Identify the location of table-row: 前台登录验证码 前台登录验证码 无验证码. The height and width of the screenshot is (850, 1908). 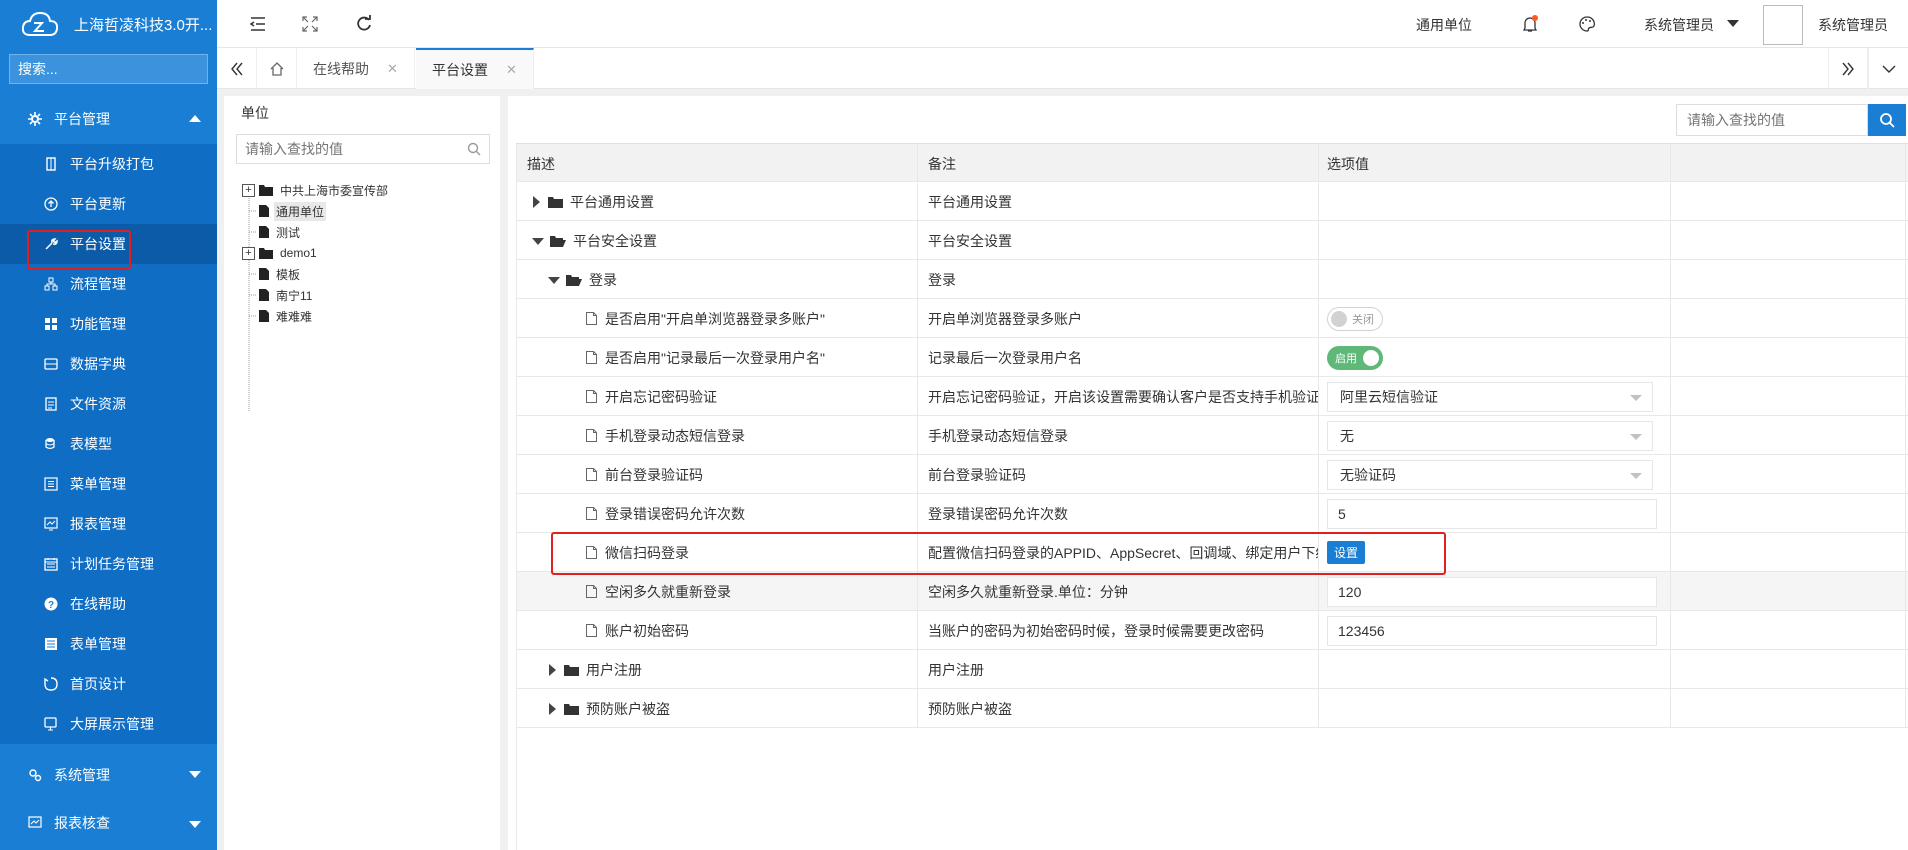
(1212, 474).